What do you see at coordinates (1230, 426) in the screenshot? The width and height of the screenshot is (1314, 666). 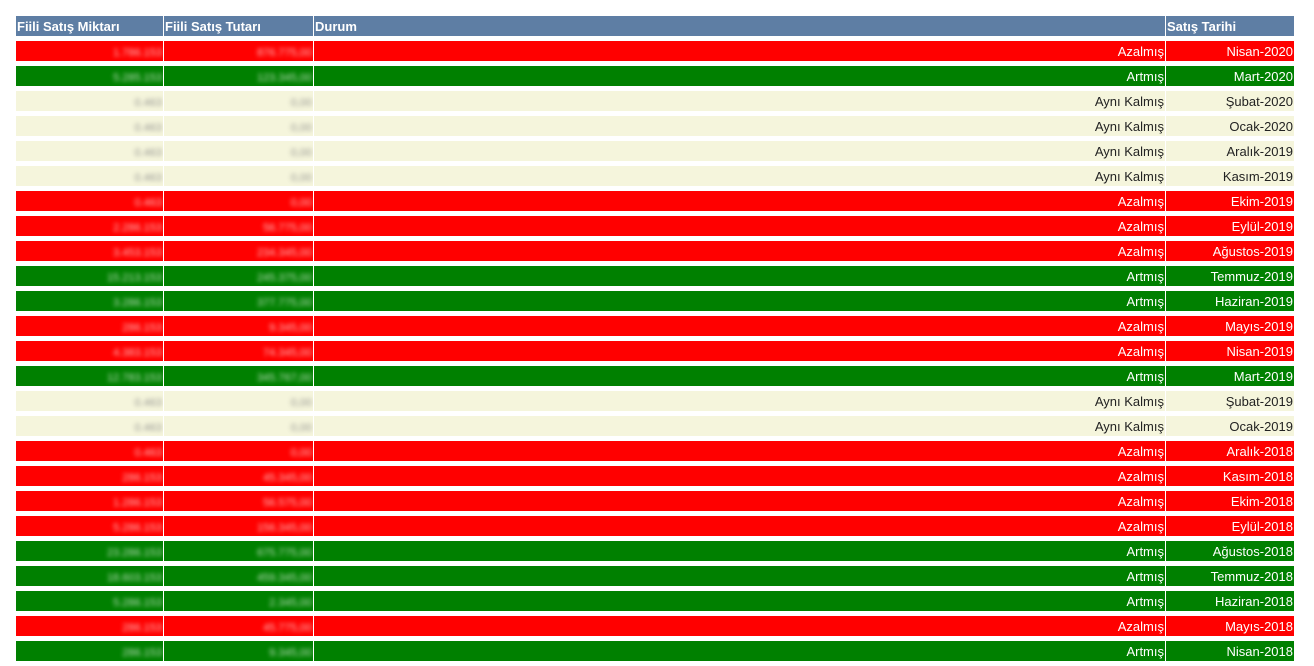 I see `cell-date: Ocak-2019` at bounding box center [1230, 426].